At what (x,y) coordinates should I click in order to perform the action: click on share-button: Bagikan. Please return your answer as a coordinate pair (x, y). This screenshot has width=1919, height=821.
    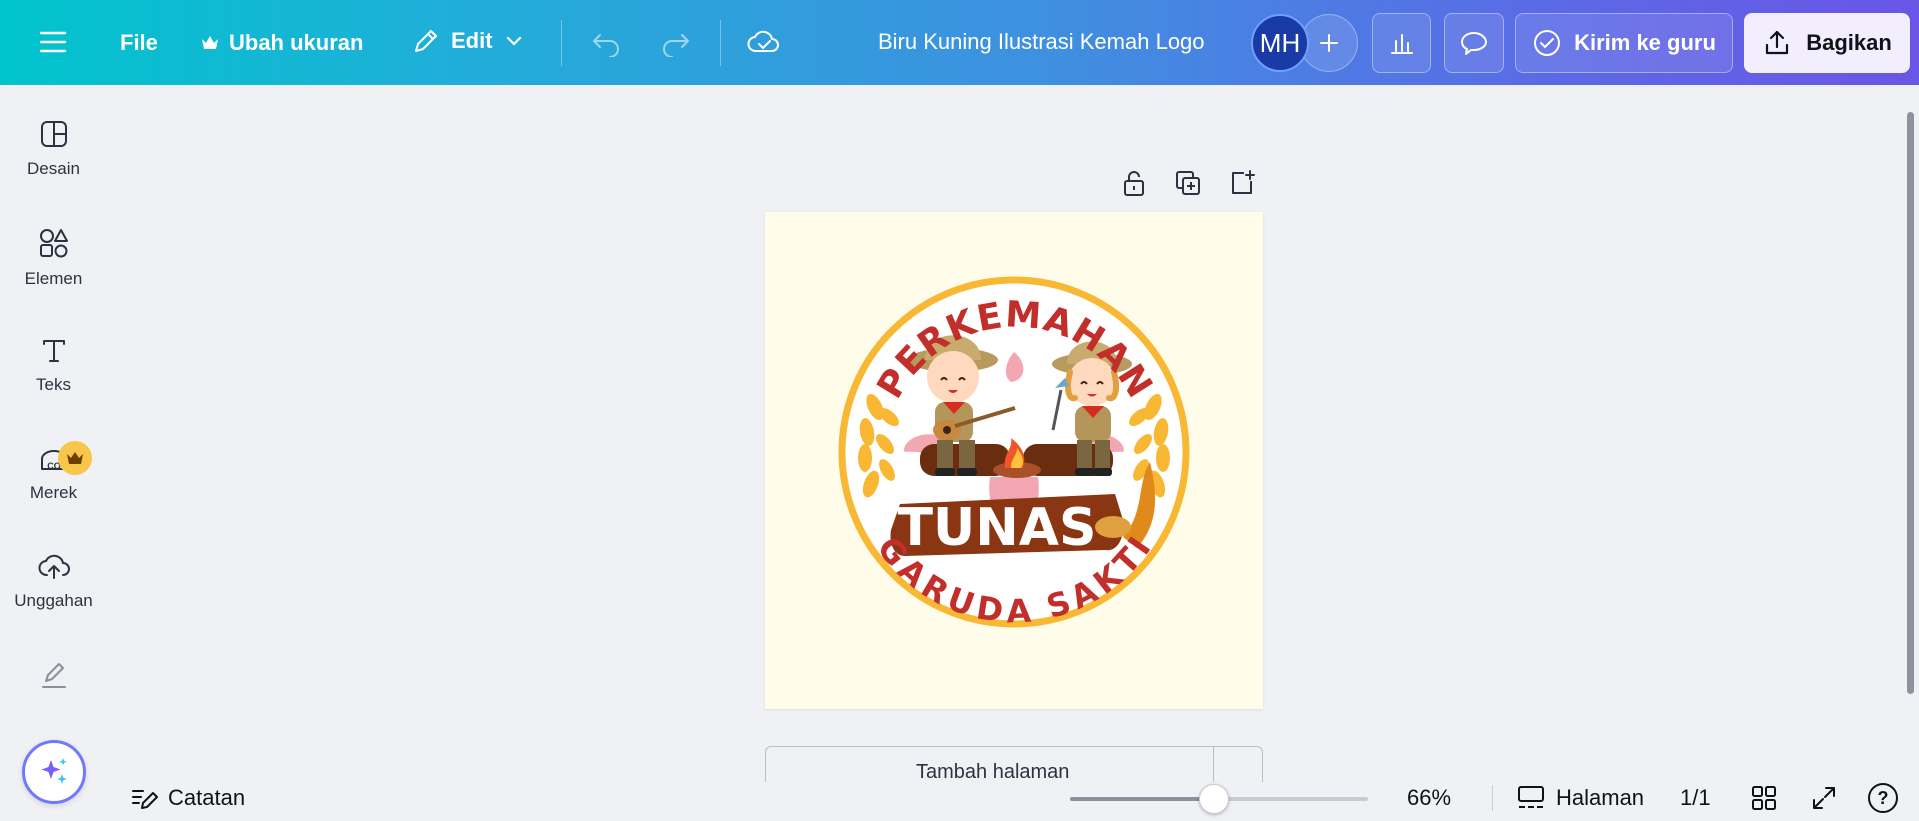
    Looking at the image, I should click on (1827, 43).